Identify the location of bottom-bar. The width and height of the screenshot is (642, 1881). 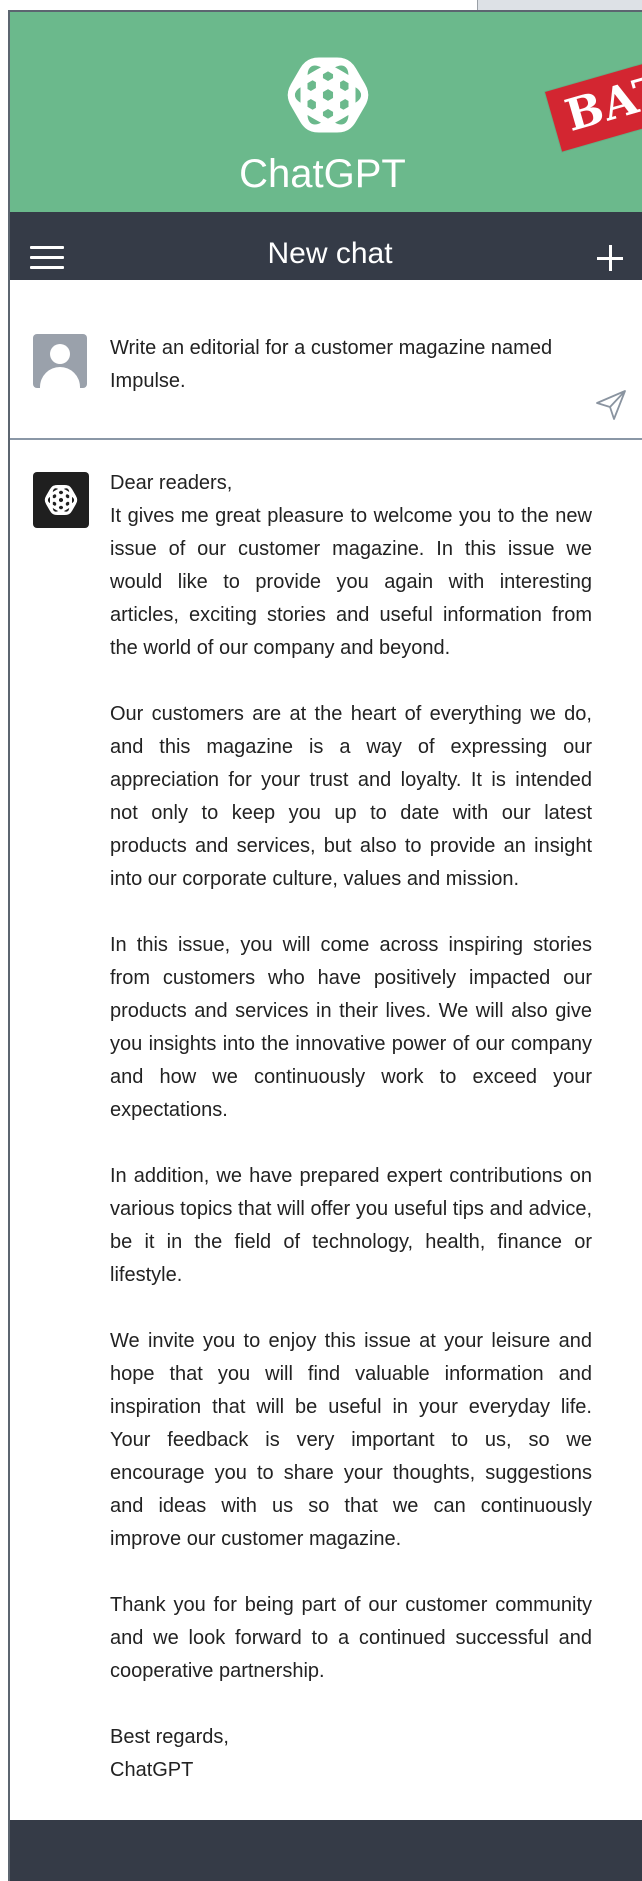
(326, 1850).